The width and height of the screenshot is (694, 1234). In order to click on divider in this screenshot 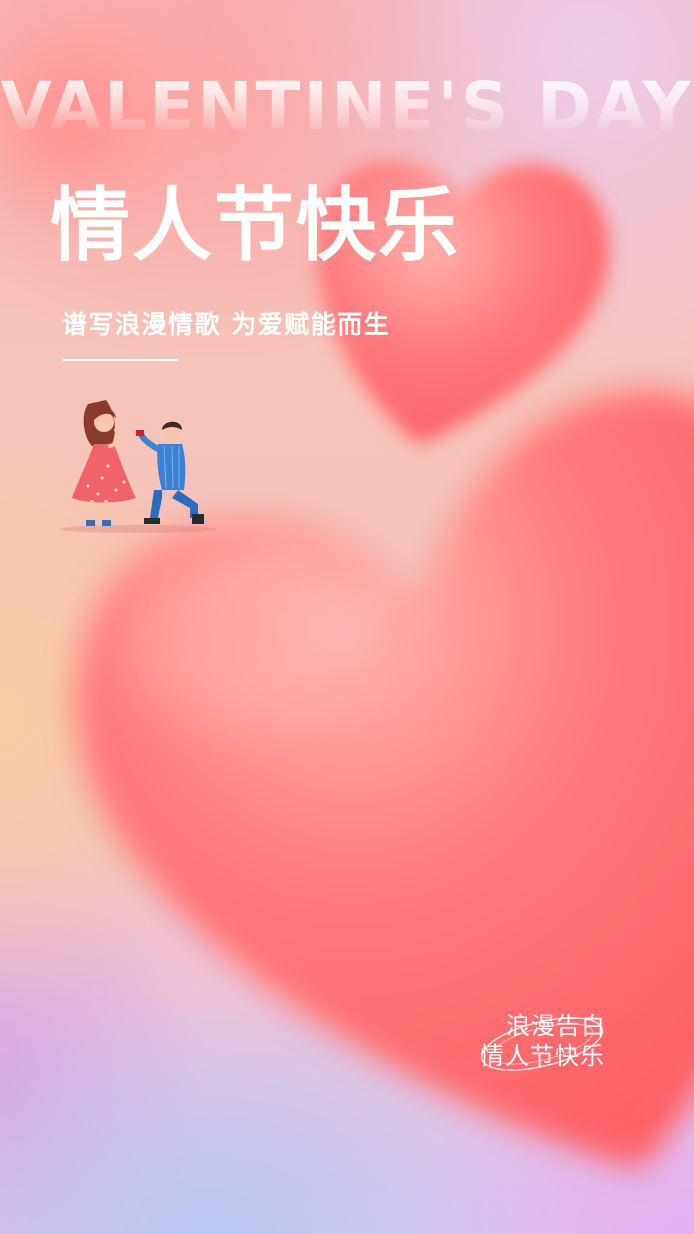, I will do `click(120, 360)`.